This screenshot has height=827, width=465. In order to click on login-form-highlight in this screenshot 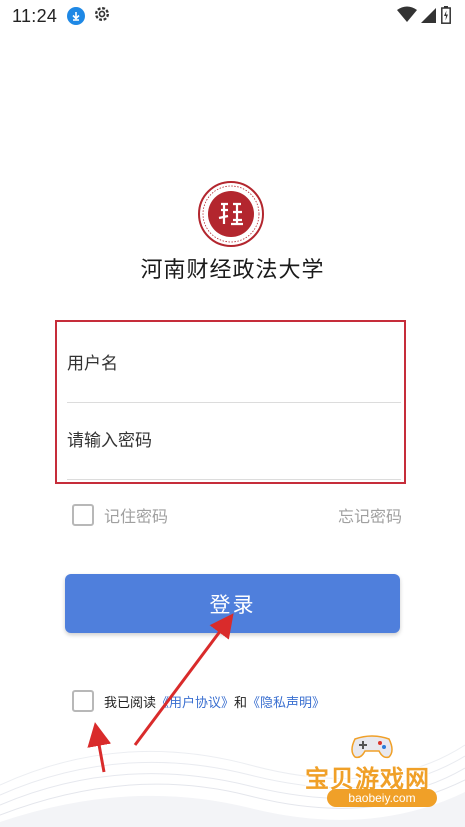, I will do `click(230, 402)`.